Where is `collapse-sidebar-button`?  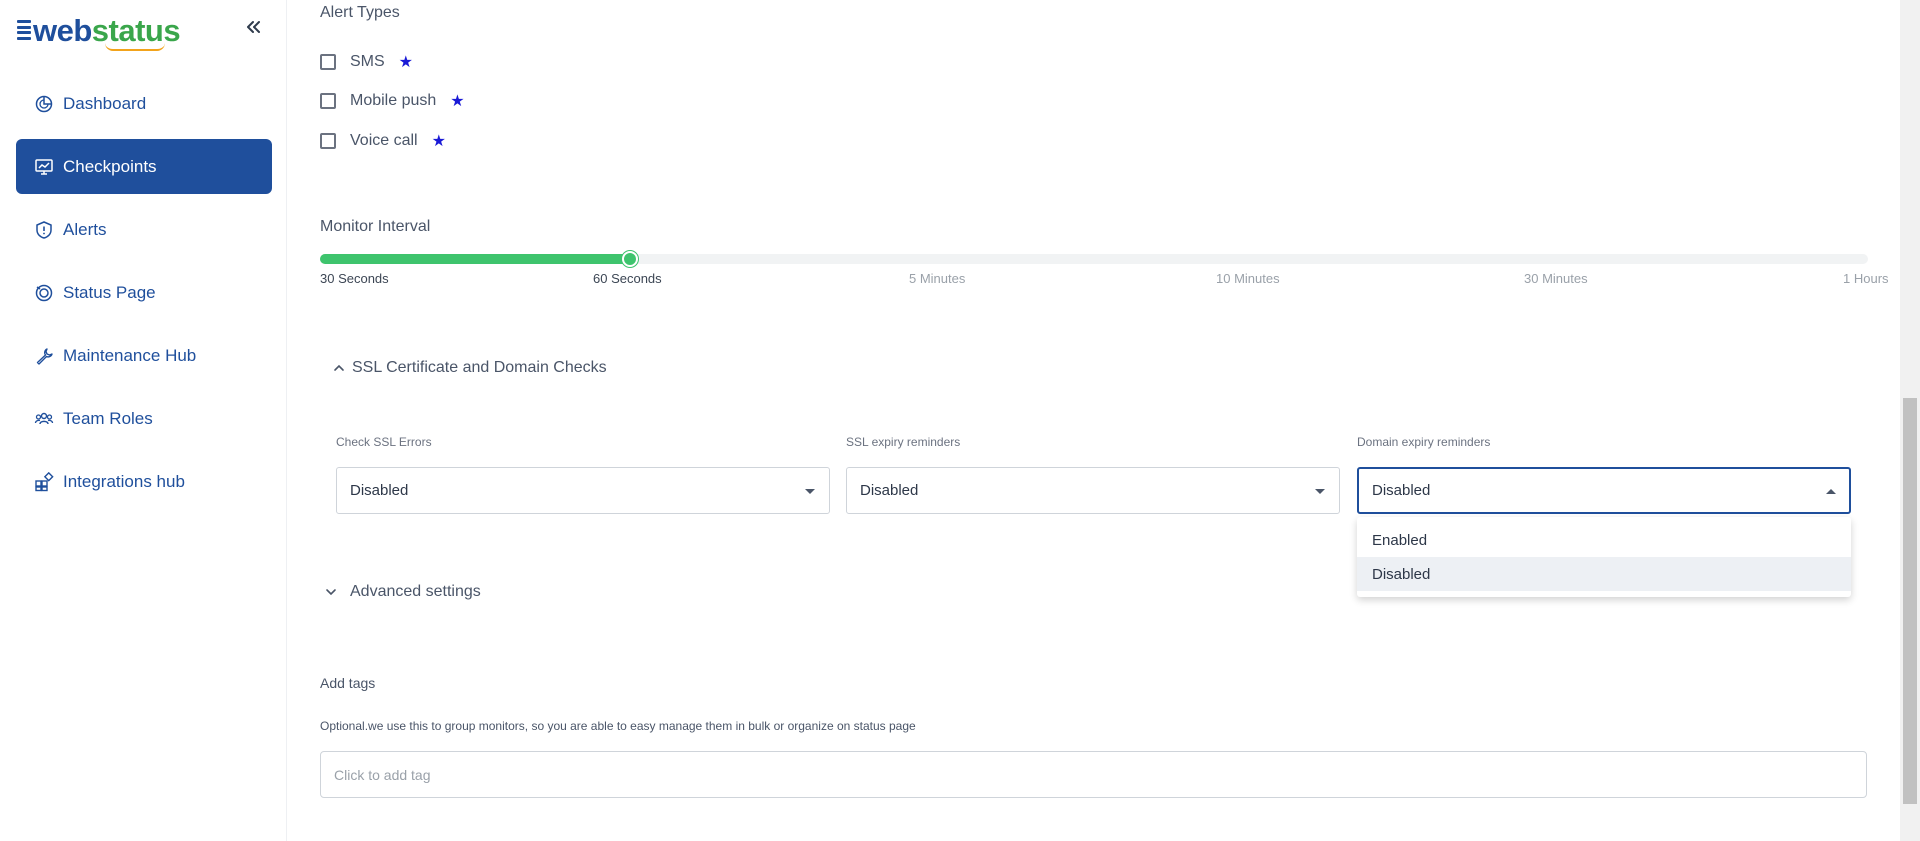
collapse-sidebar-button is located at coordinates (254, 27).